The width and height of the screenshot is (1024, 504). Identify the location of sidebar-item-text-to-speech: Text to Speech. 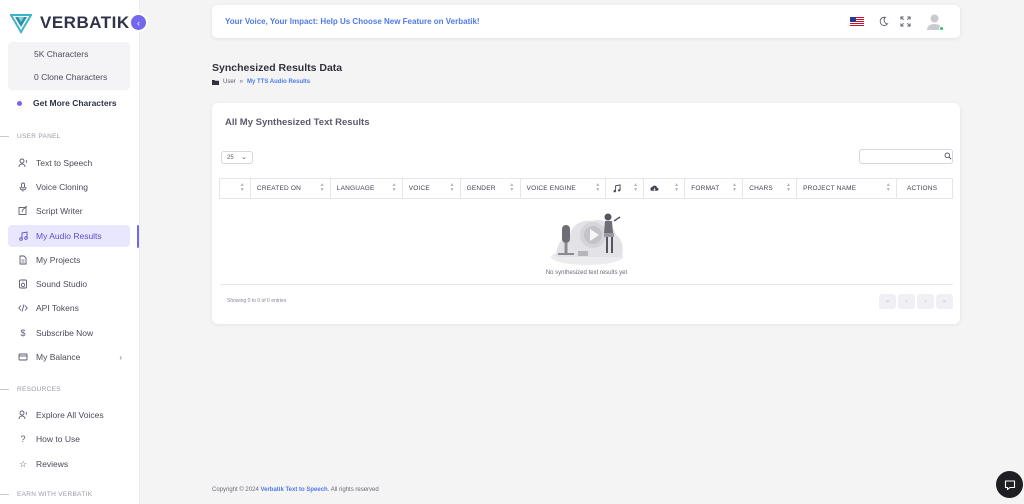
(69, 163).